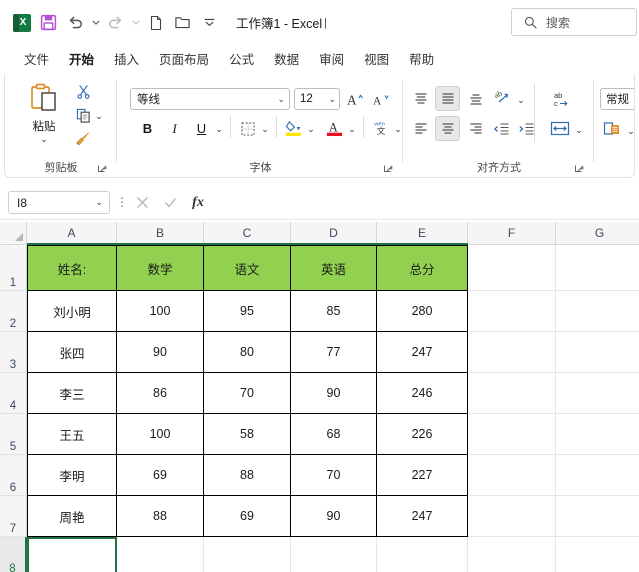  Describe the element at coordinates (72, 311) in the screenshot. I see `cell-A2: 刘小明` at that location.